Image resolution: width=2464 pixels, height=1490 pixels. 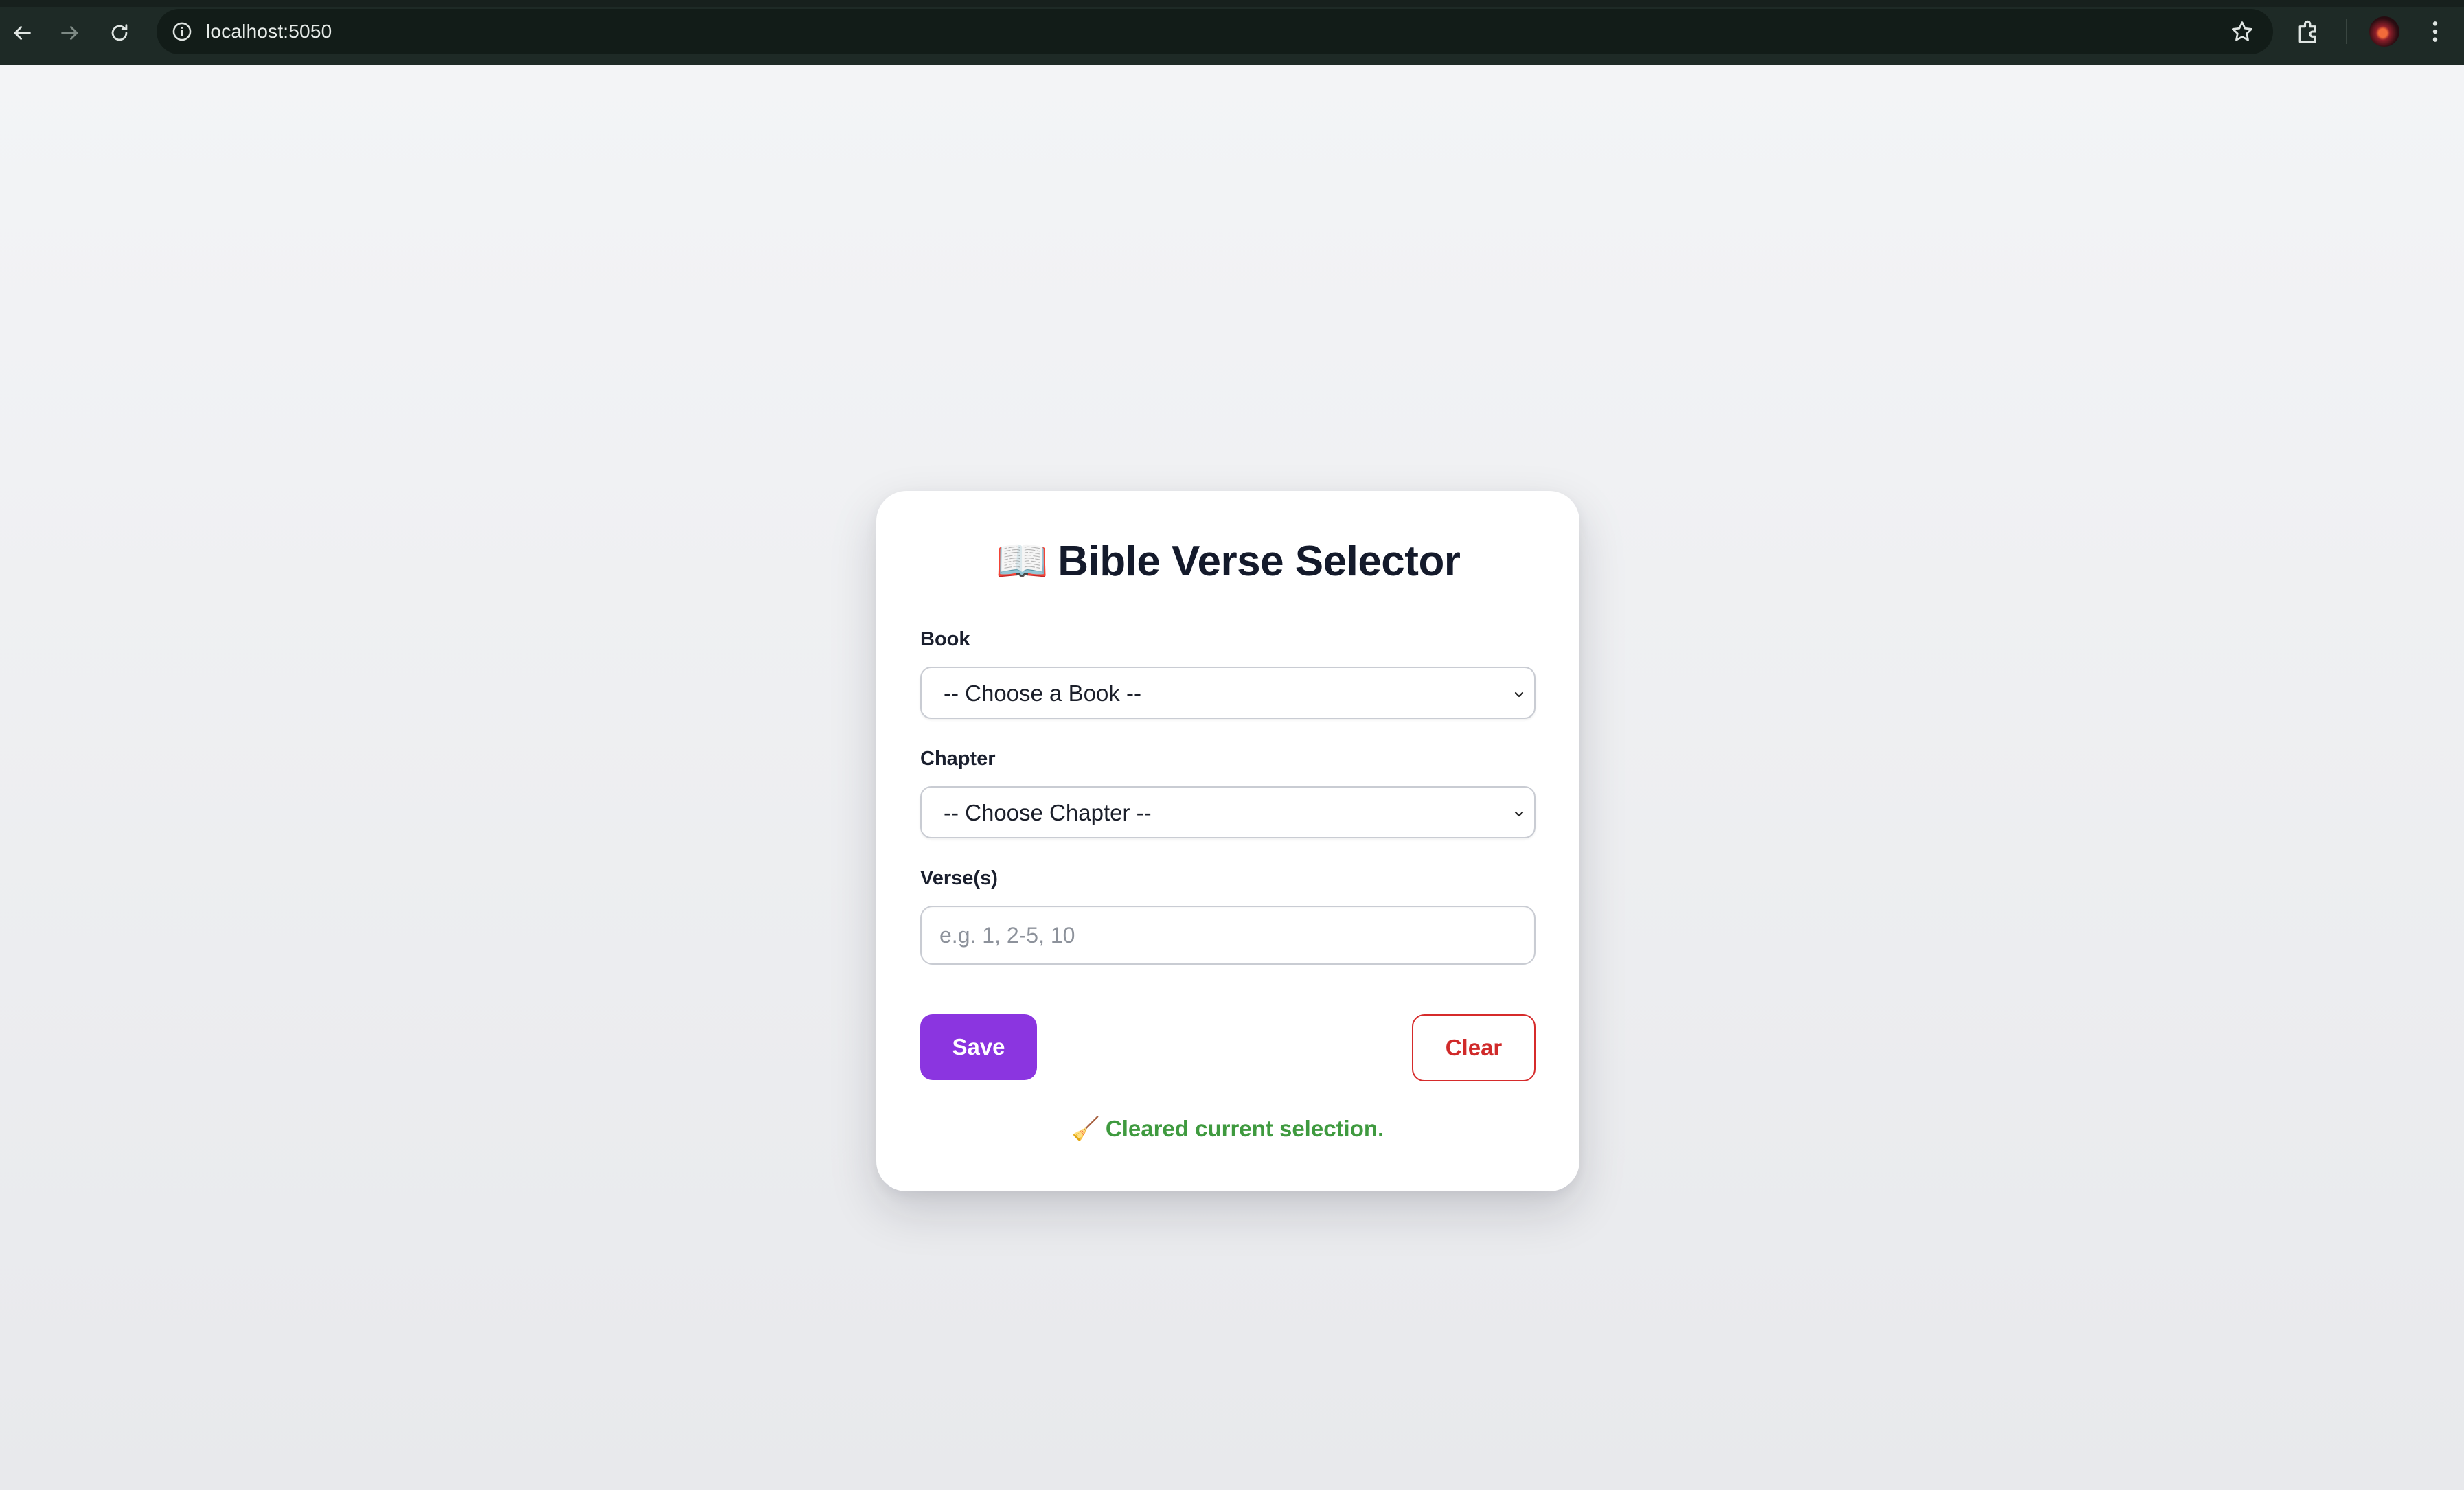 I want to click on status-text: Cleared current selection., so click(x=1244, y=1128).